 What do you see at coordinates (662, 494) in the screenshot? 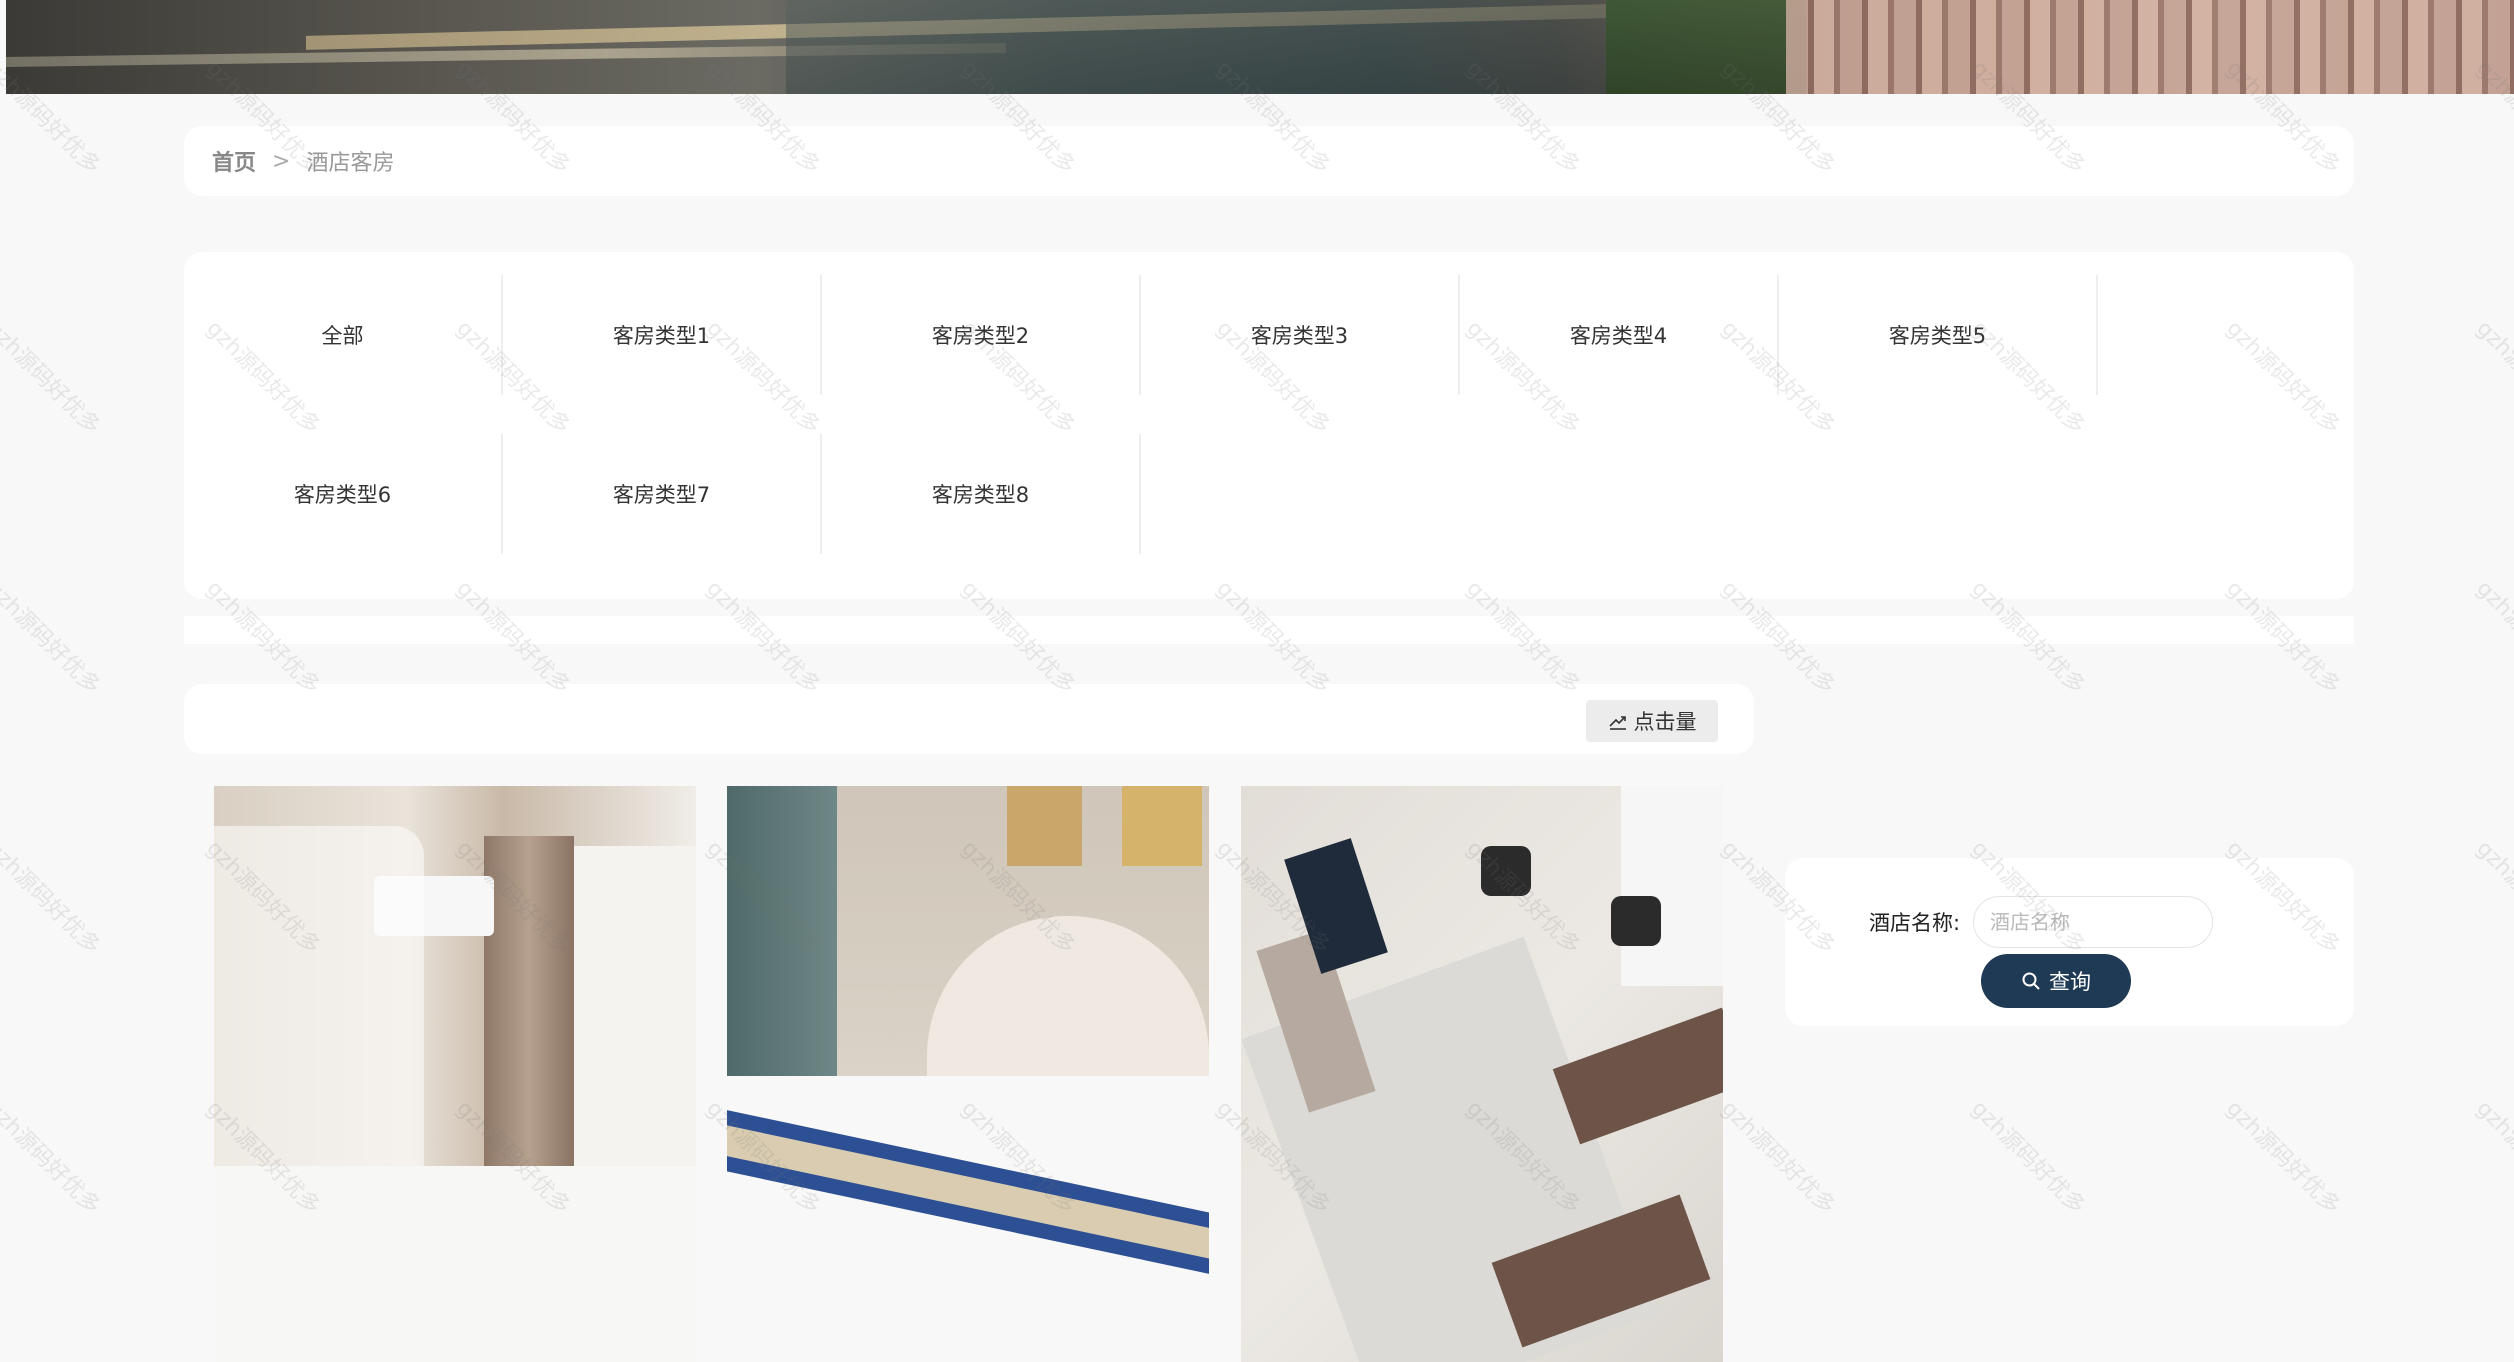
I see `room-type-7: 客房类型7` at bounding box center [662, 494].